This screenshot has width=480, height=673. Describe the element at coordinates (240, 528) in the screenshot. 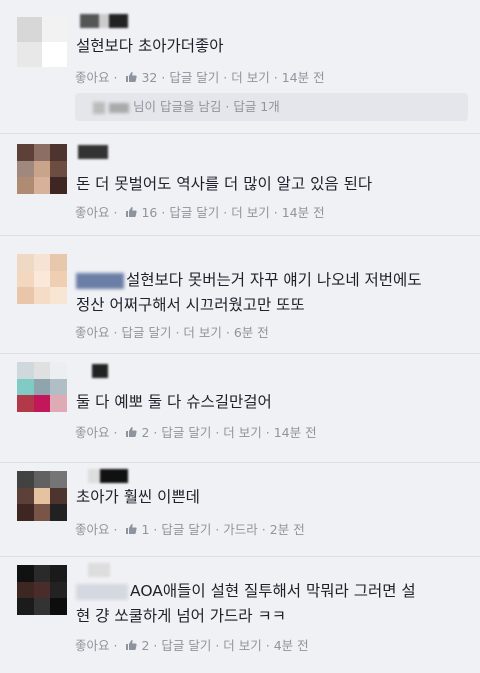

I see `more-button: 가드라` at that location.